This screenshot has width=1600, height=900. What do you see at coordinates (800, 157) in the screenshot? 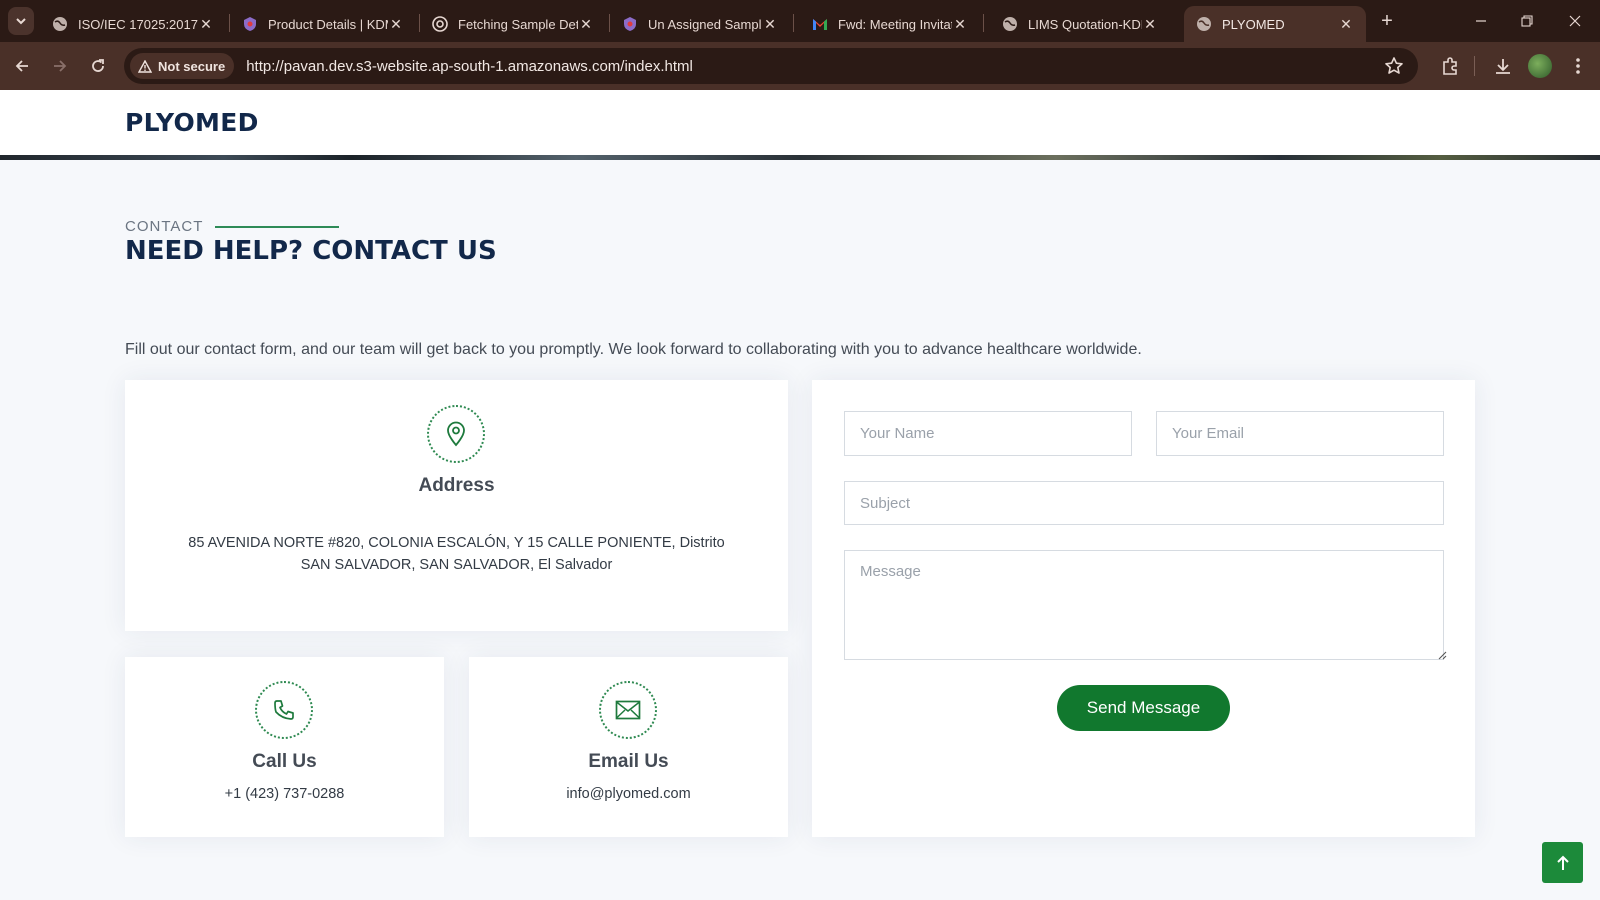
I see `hero-image-strip` at bounding box center [800, 157].